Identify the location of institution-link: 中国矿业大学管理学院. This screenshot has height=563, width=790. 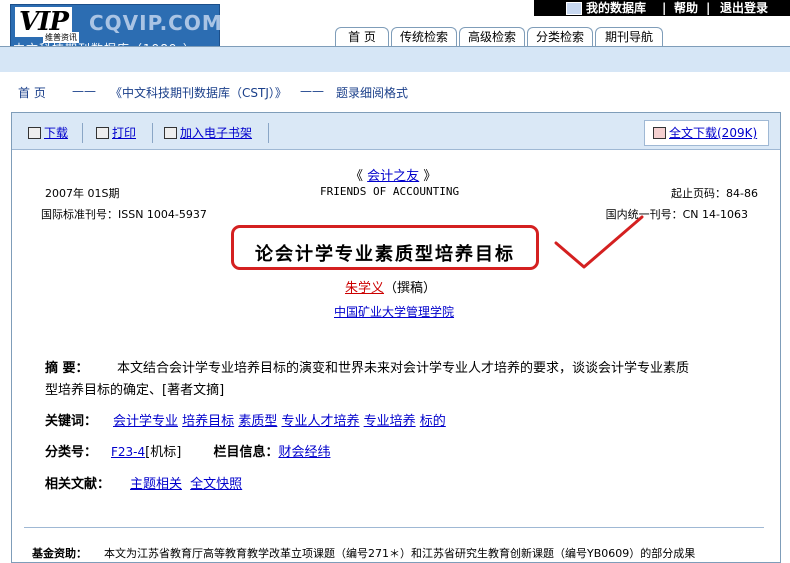
(394, 312).